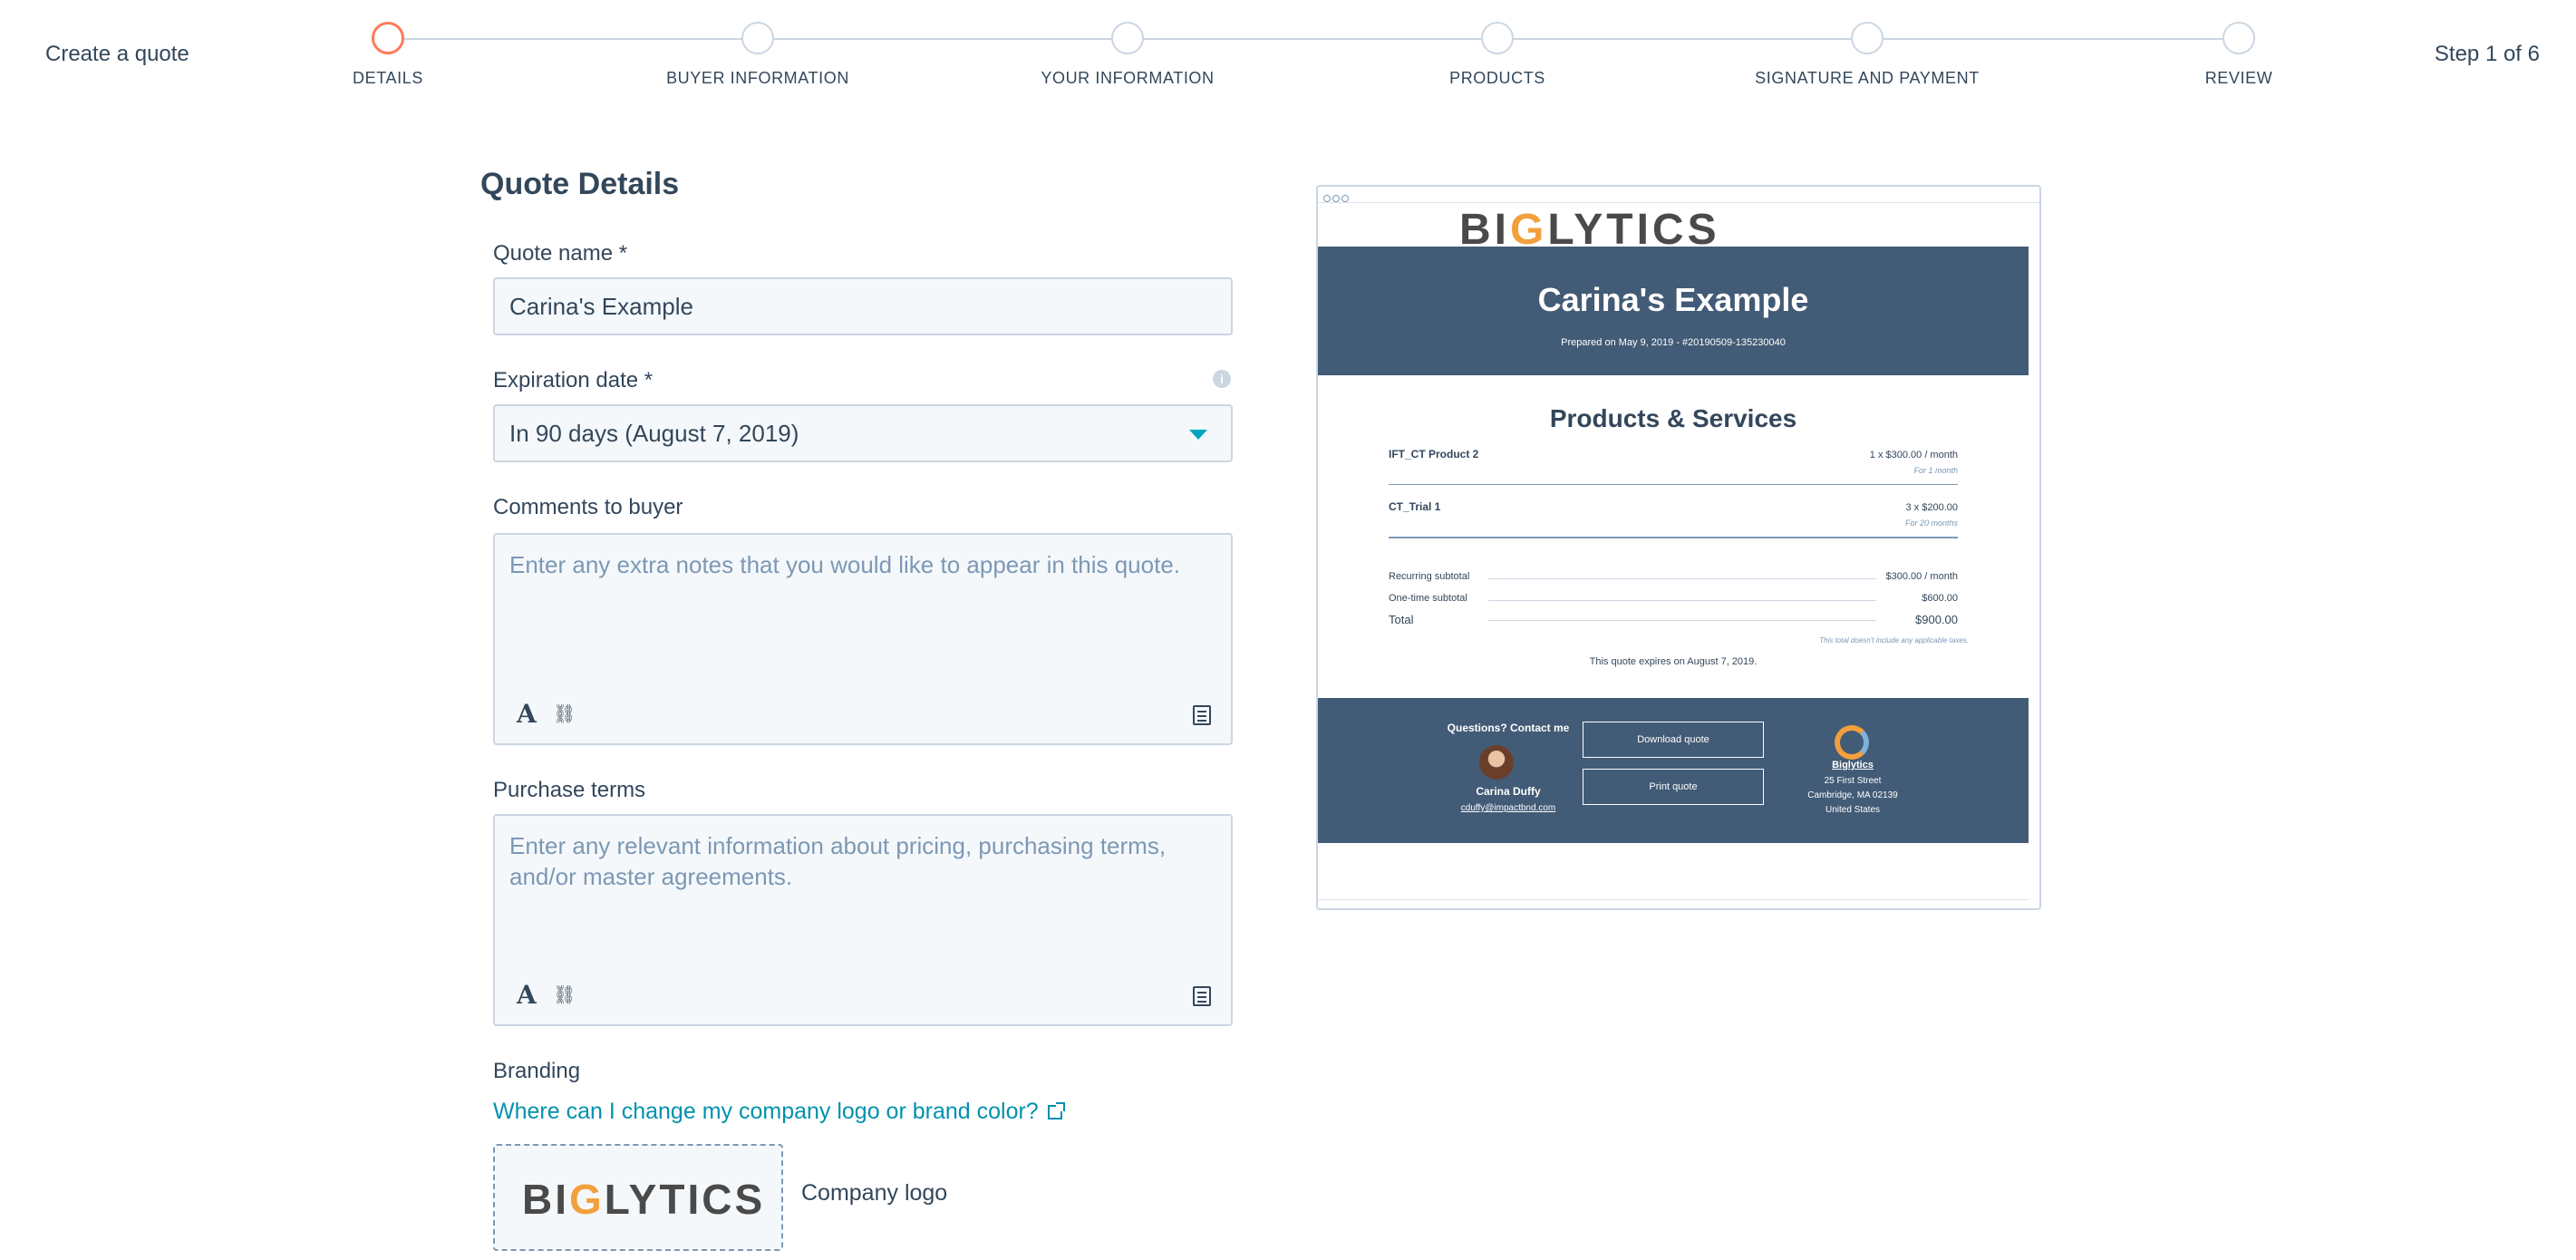 The height and width of the screenshot is (1260, 2576). What do you see at coordinates (1497, 78) in the screenshot?
I see `step-label: PRODUCTS` at bounding box center [1497, 78].